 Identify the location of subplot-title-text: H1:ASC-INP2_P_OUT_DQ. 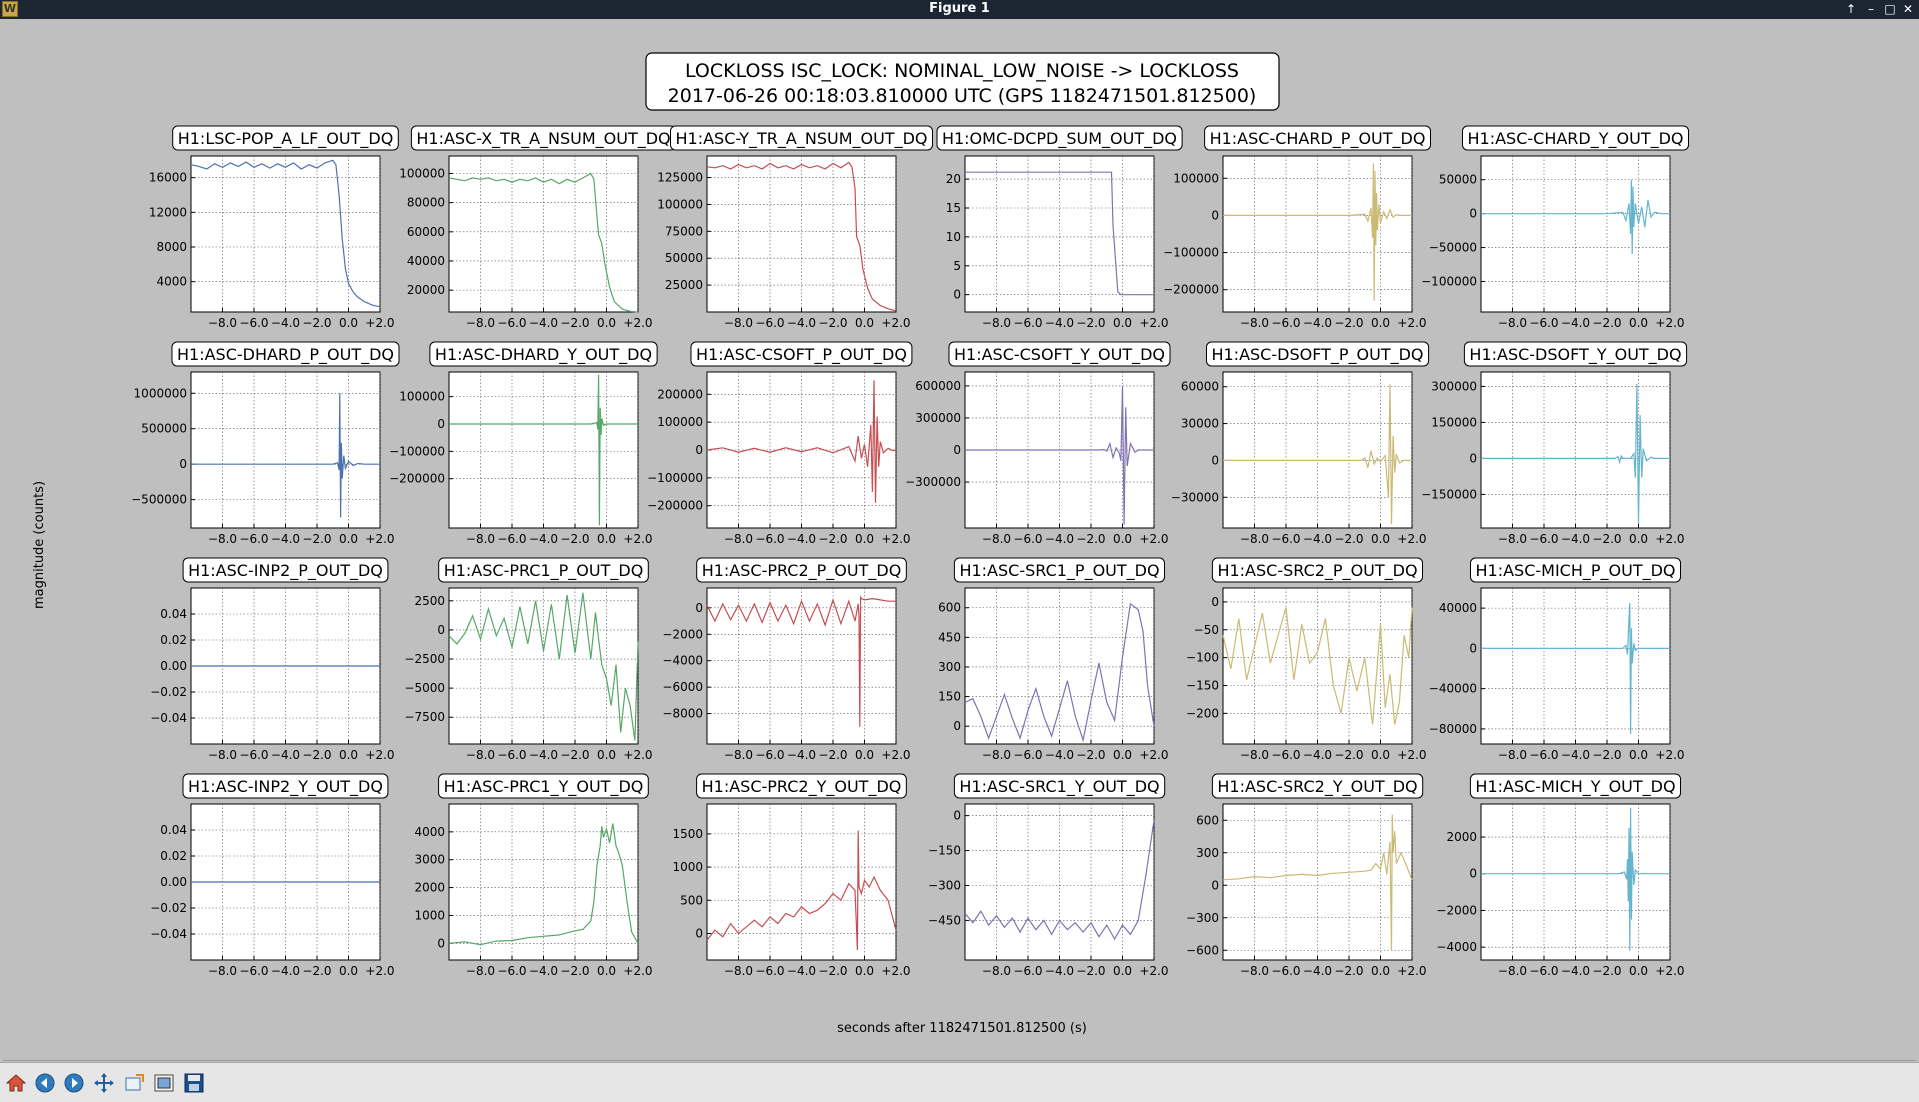
(285, 571).